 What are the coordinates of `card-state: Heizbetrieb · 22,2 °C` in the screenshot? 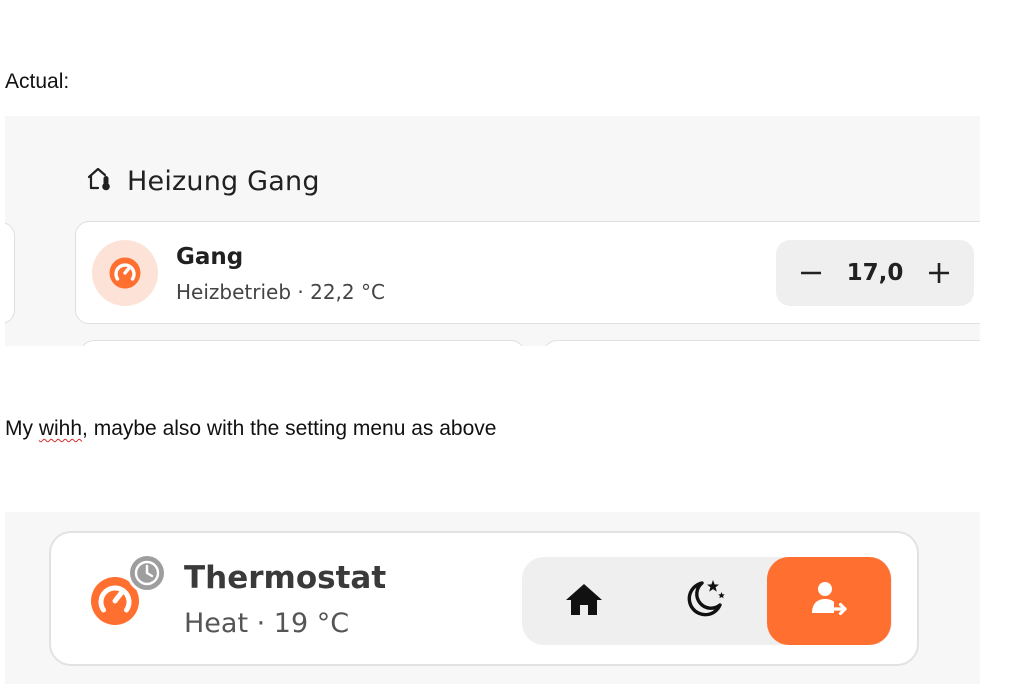 It's located at (280, 292).